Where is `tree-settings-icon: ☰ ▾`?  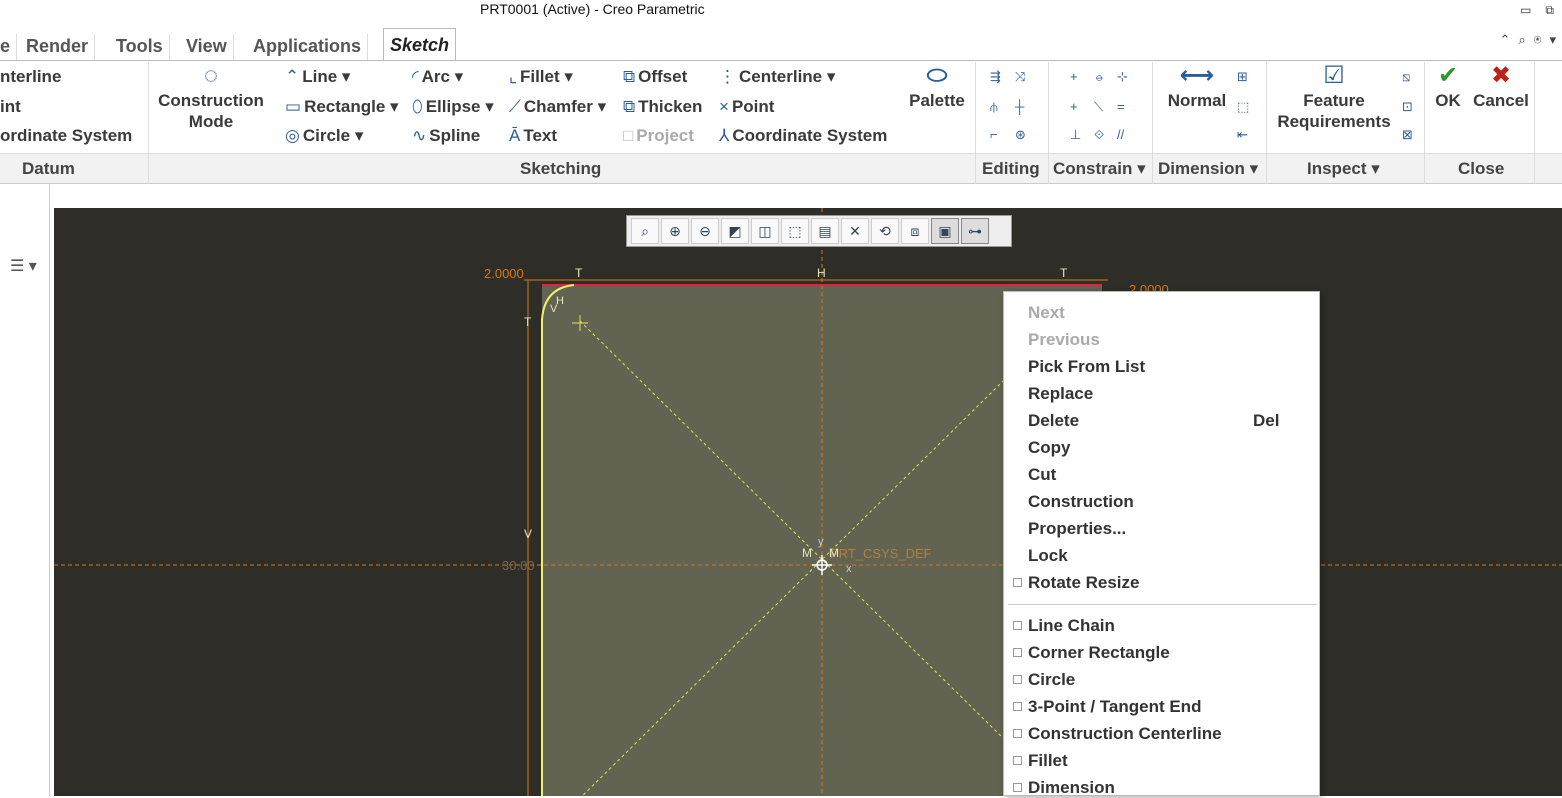
tree-settings-icon: ☰ ▾ is located at coordinates (23, 266).